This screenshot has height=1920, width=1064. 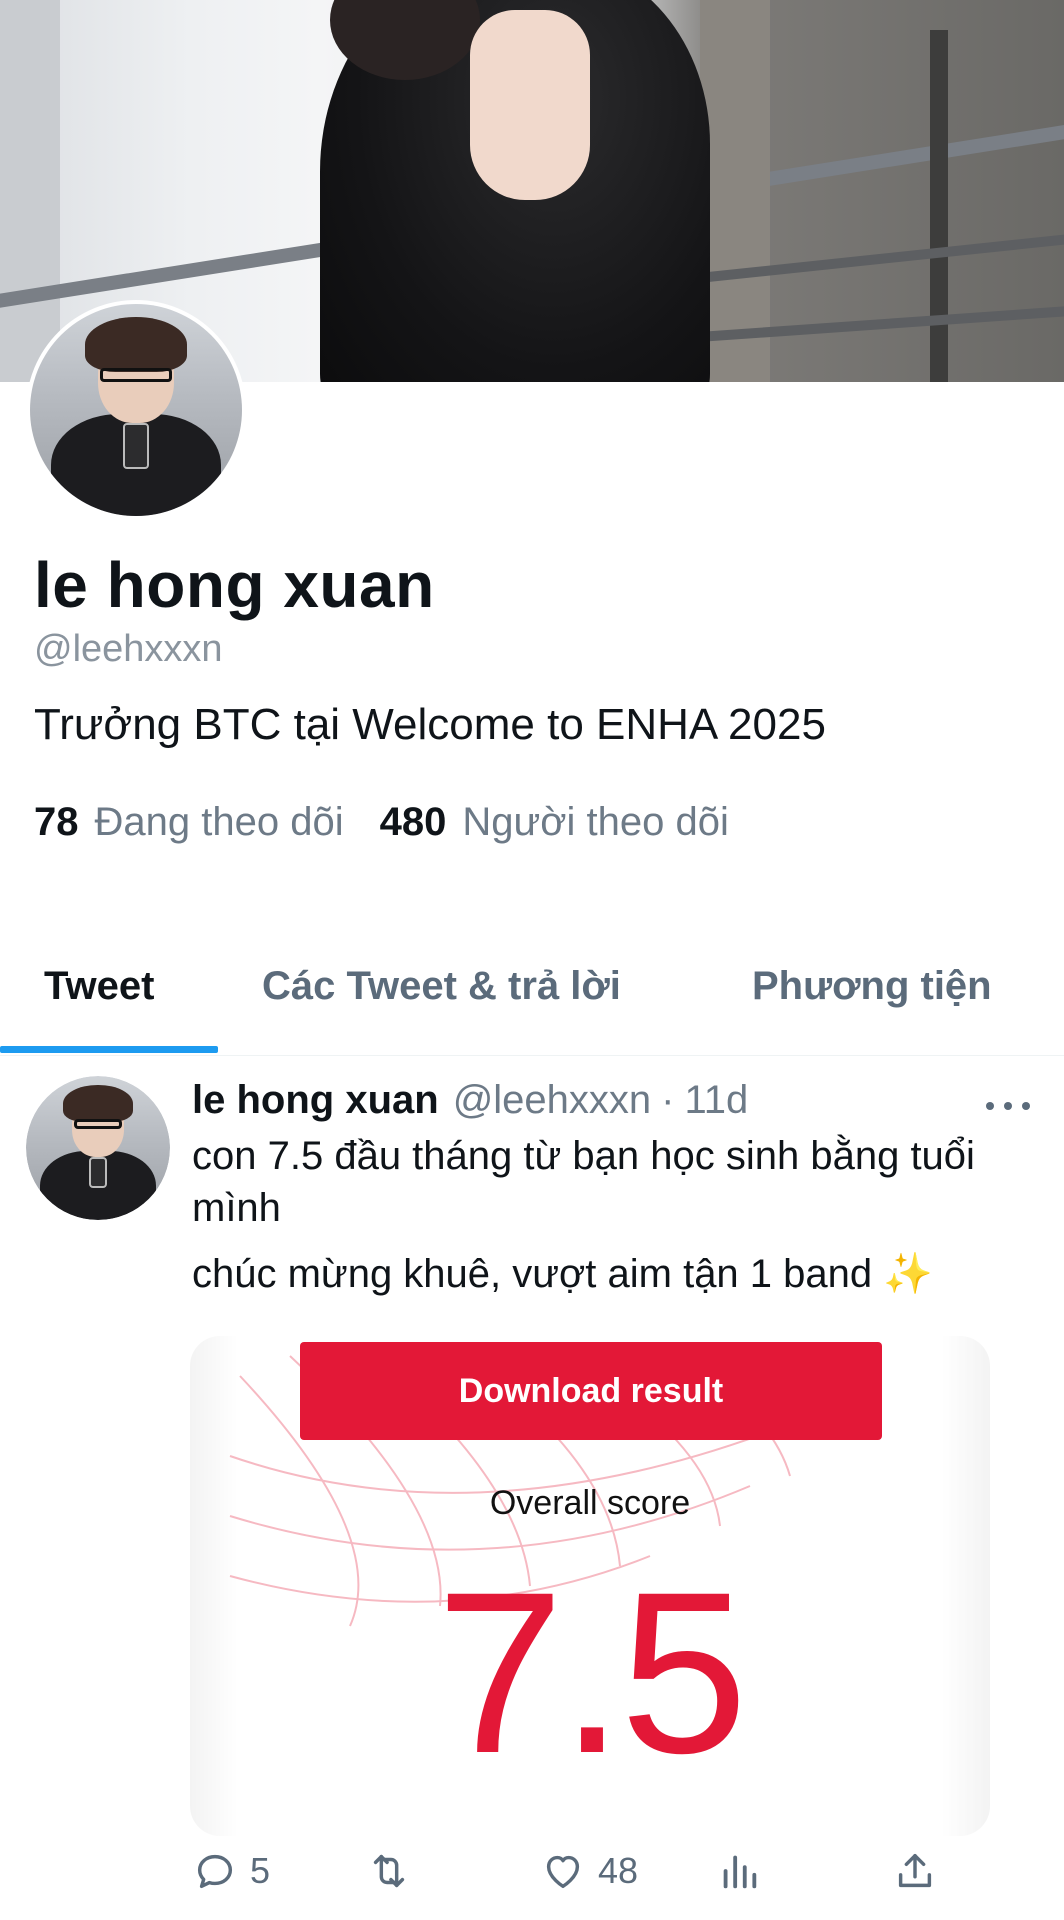 I want to click on tweet-author-name: le hong xuan, so click(x=315, y=1100).